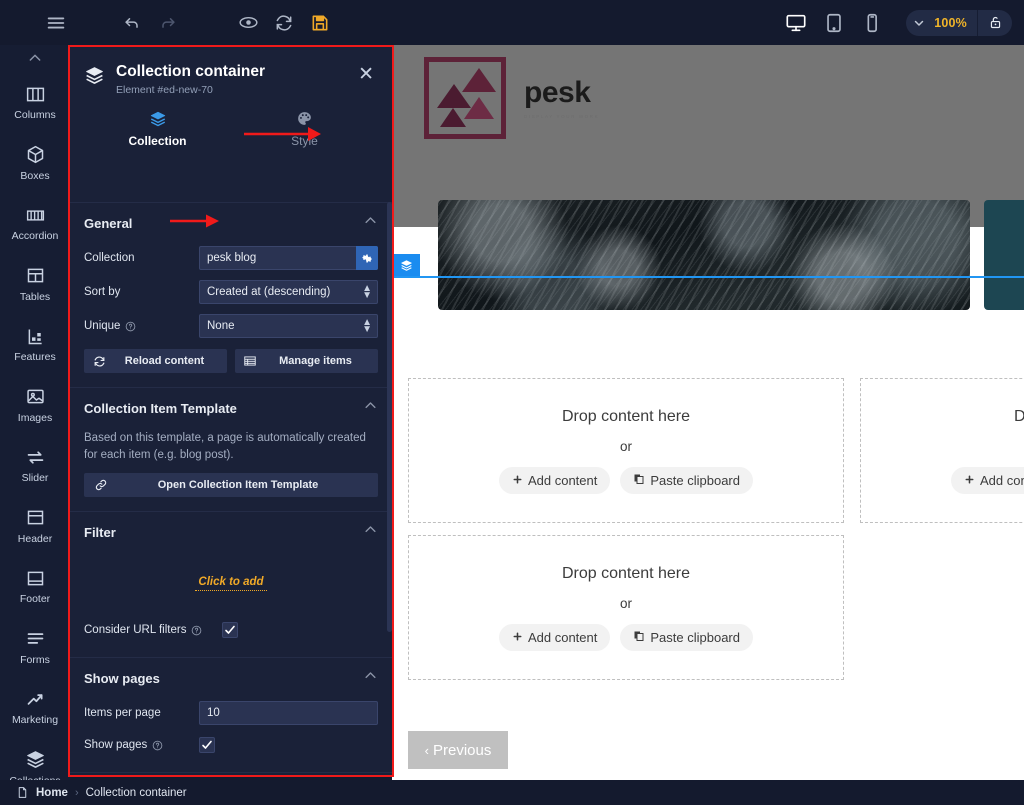  What do you see at coordinates (35, 659) in the screenshot?
I see `sidebar-item-label: Forms` at bounding box center [35, 659].